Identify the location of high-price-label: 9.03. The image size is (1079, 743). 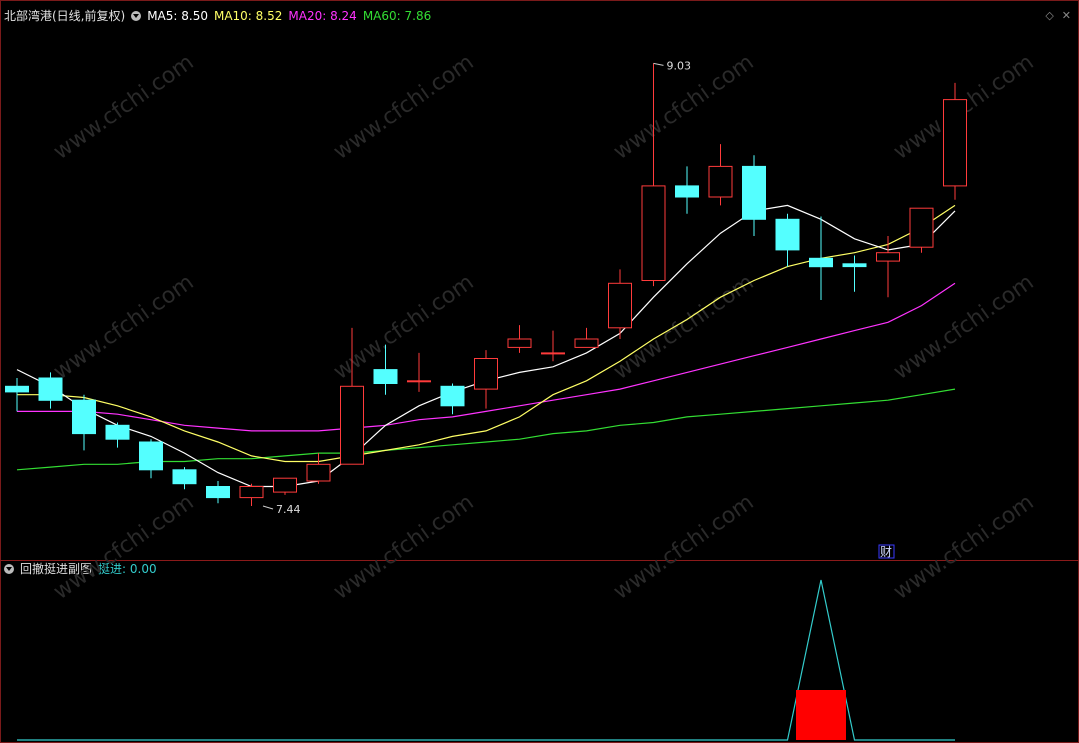
(679, 65).